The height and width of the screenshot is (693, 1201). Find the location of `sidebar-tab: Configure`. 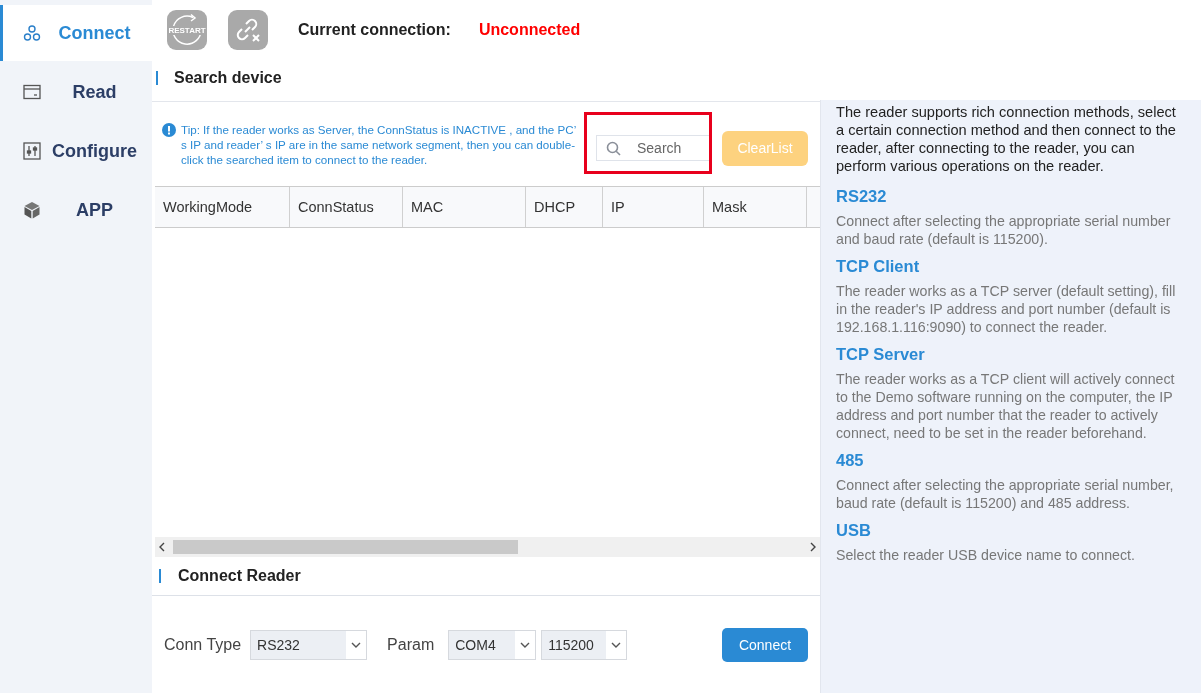

sidebar-tab: Configure is located at coordinates (76, 151).